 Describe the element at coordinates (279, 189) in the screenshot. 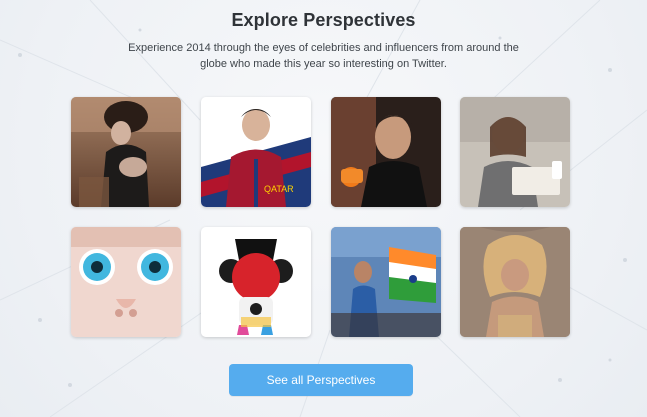

I see `svg-text: QATAR` at that location.